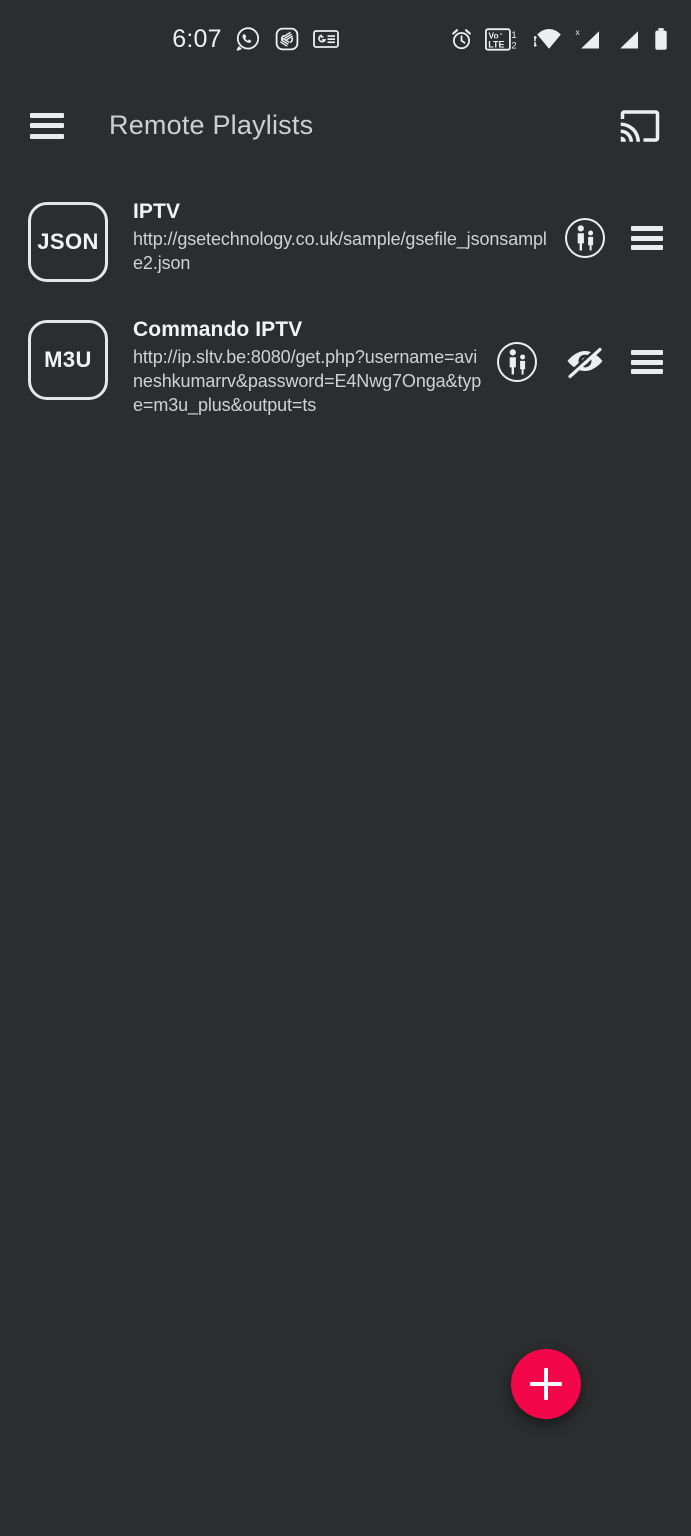 The width and height of the screenshot is (691, 1536). I want to click on hamburger-menu-icon, so click(47, 125).